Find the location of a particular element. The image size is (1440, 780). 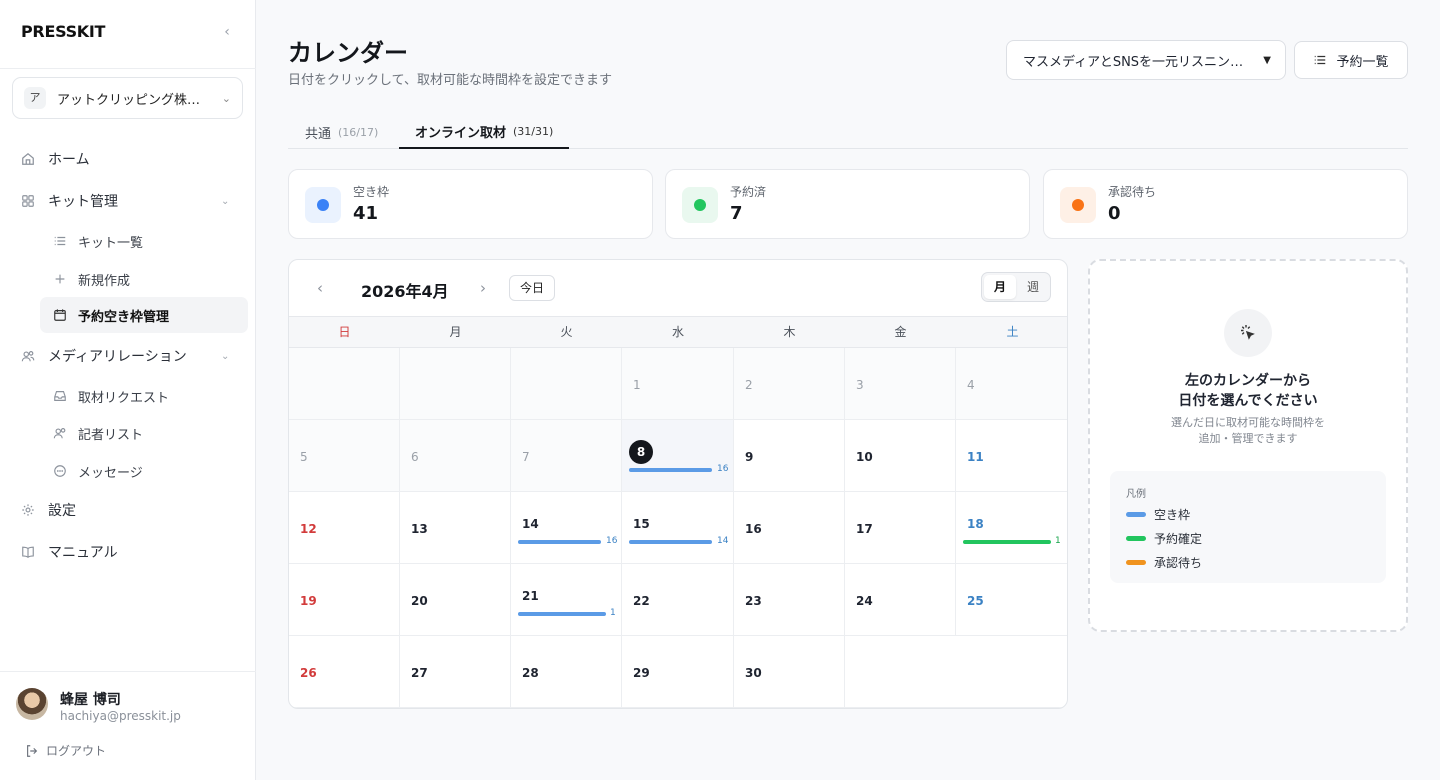

placeholder-desc-line2: 追加・管理できます is located at coordinates (1248, 438).